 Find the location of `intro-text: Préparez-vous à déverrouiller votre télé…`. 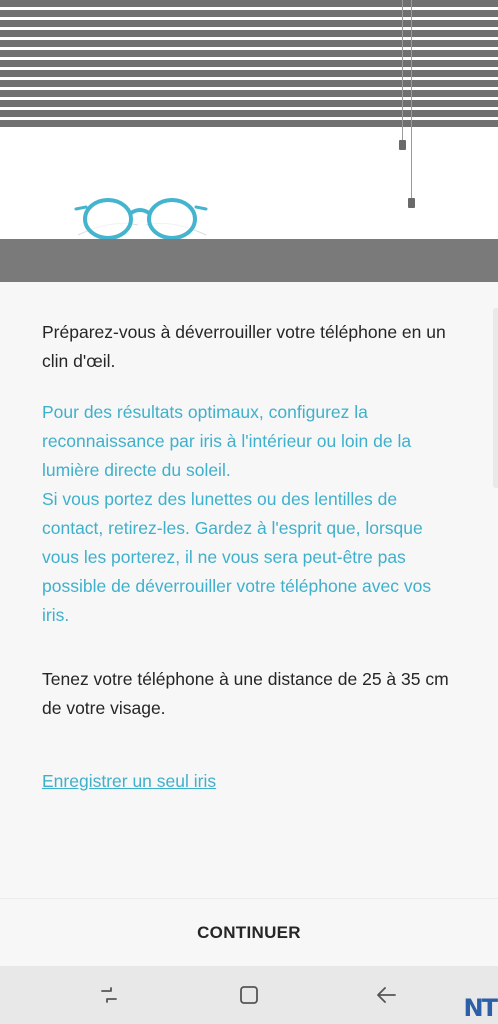

intro-text: Préparez-vous à déverrouiller votre télé… is located at coordinates (244, 346).